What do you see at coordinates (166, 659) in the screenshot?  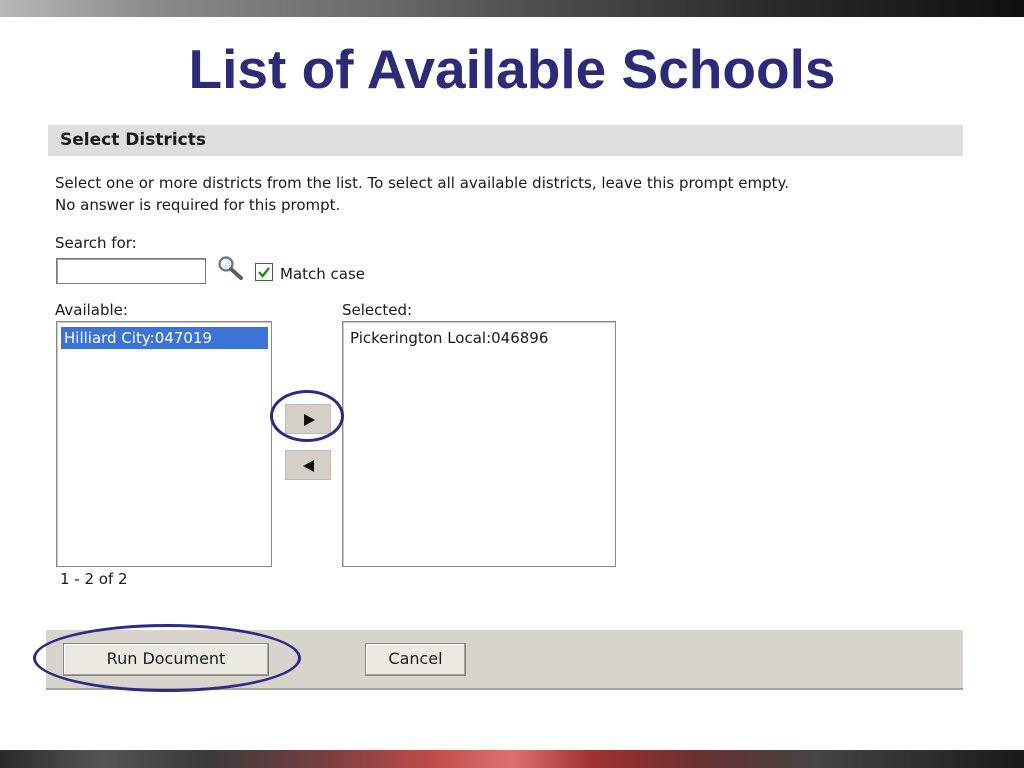 I see `run-document-button: Run Document` at bounding box center [166, 659].